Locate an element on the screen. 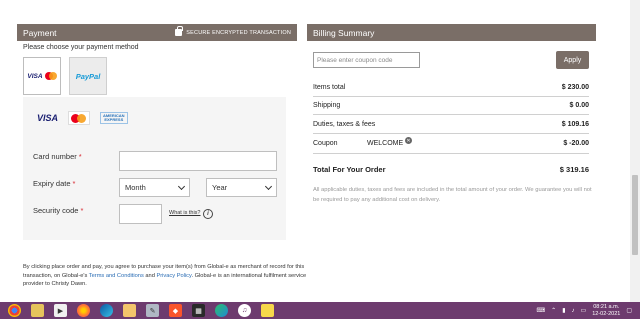 The height and width of the screenshot is (319, 640). notes-icon is located at coordinates (267, 310).